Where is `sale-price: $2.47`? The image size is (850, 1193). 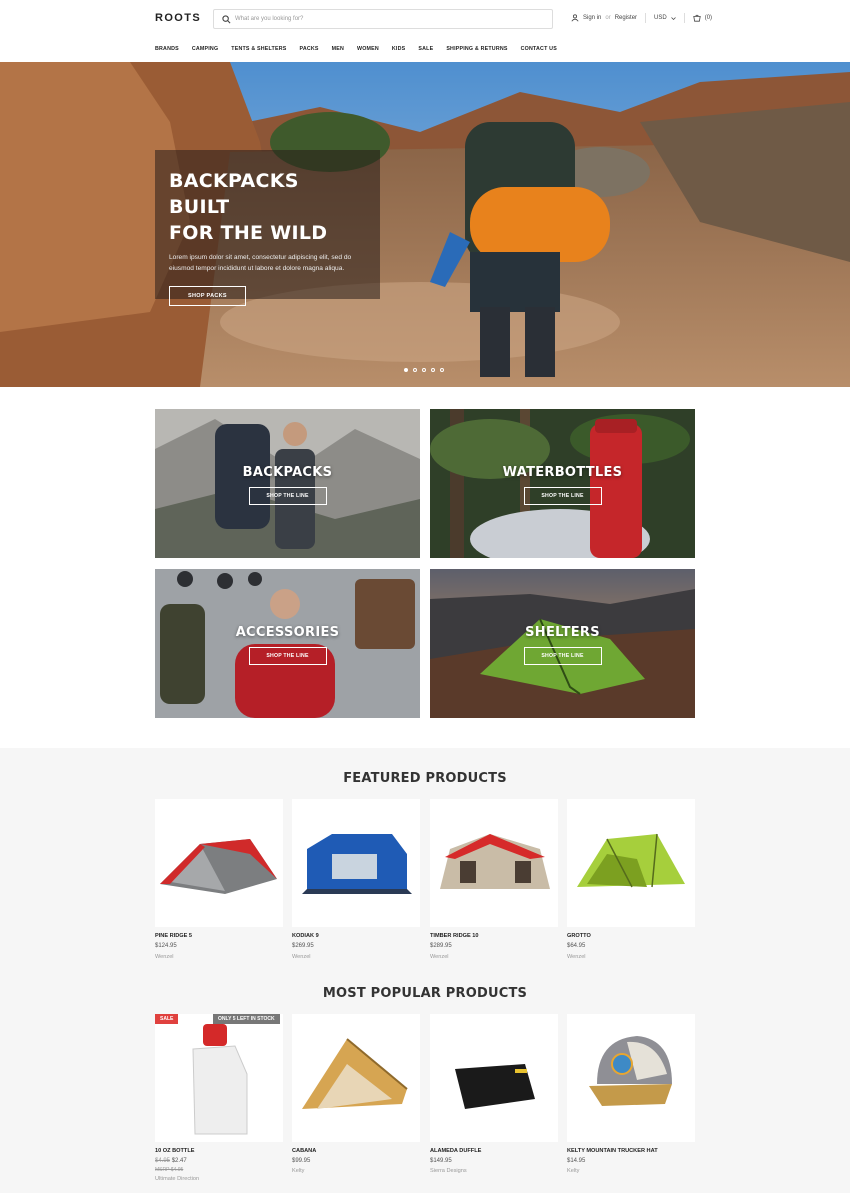 sale-price: $2.47 is located at coordinates (179, 1161).